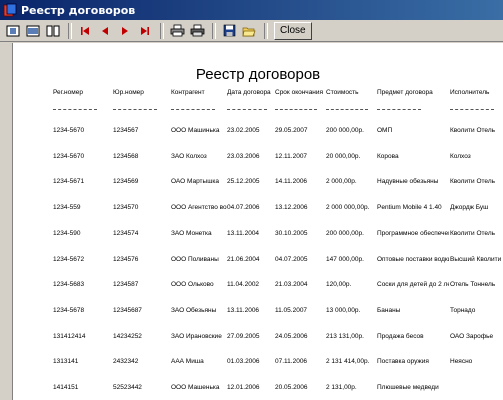 This screenshot has width=503, height=400. I want to click on table-cell: ОАО Зарофье, so click(472, 336).